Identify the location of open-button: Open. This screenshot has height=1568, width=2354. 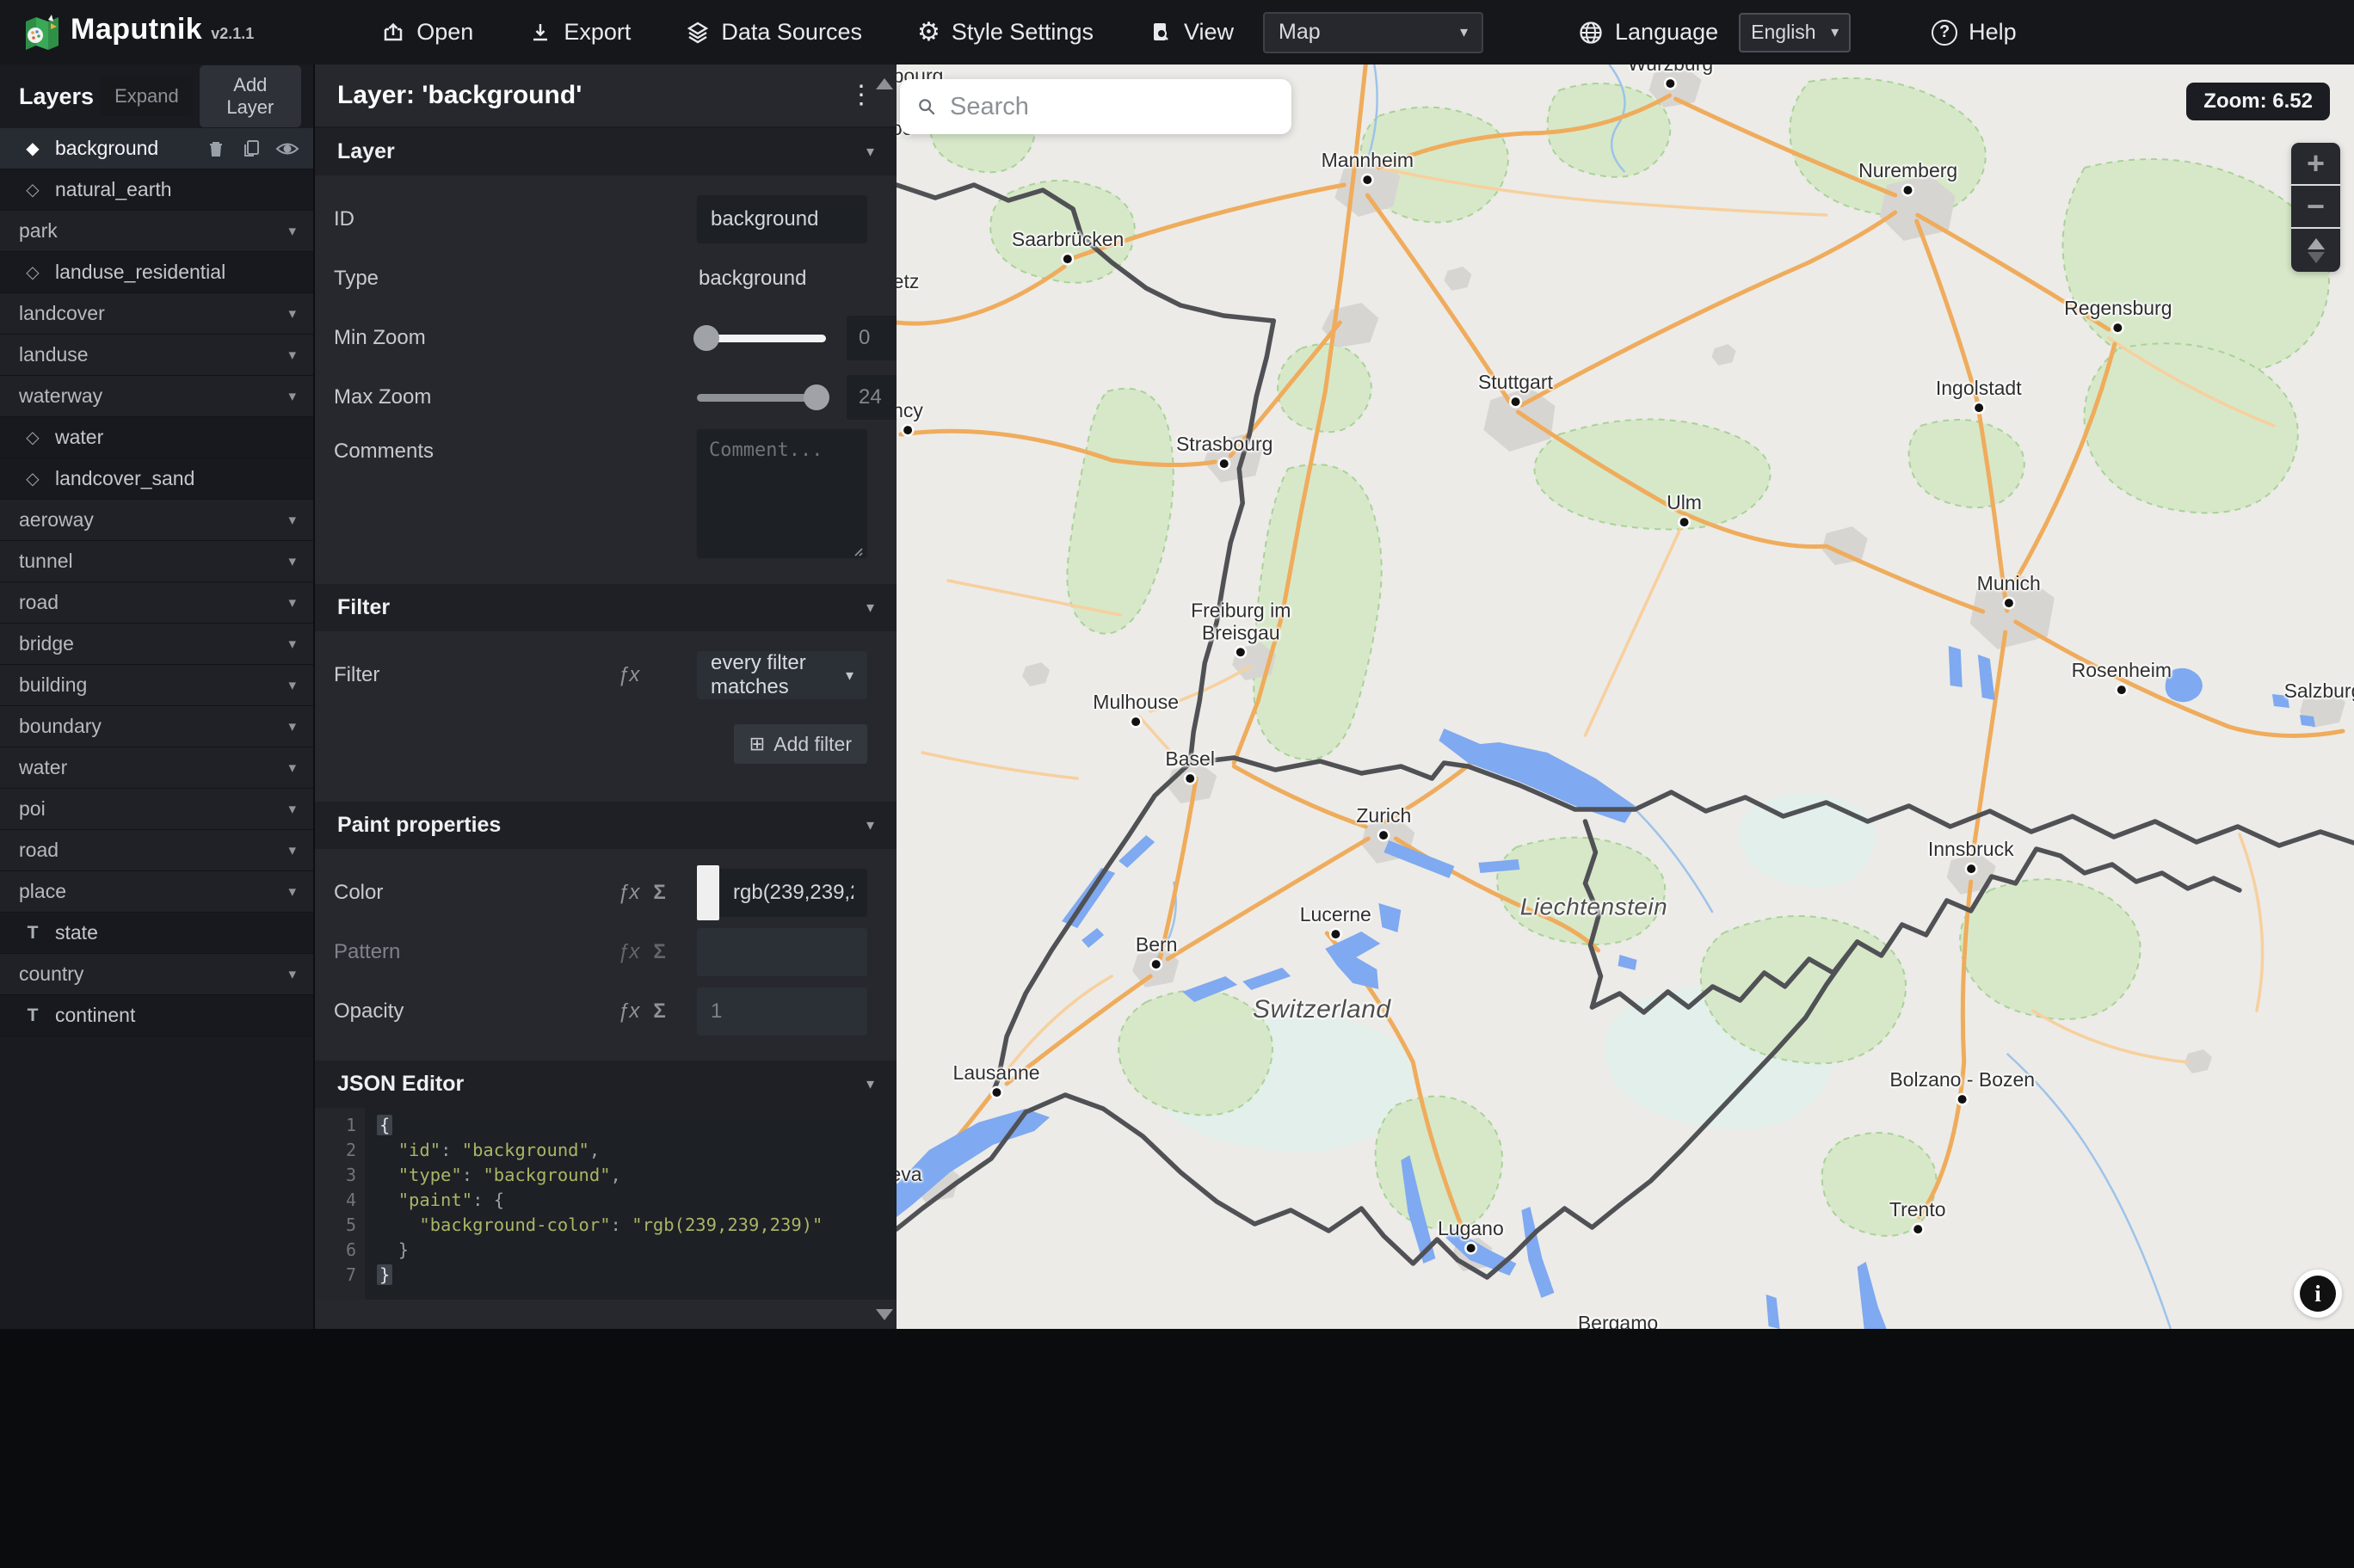
(427, 32).